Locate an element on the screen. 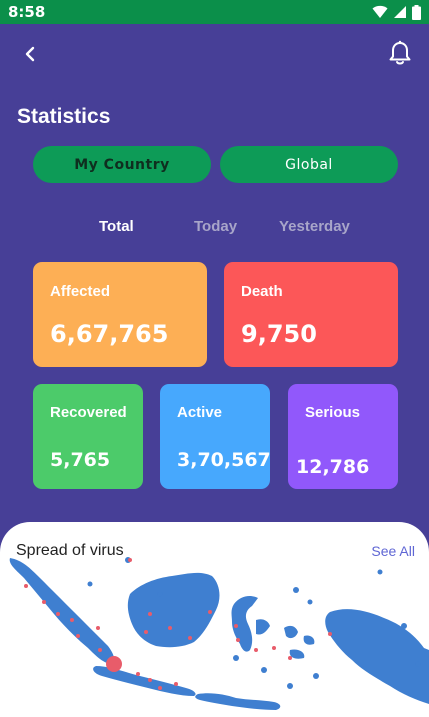  active-card: Active 3,70,567 is located at coordinates (215, 436).